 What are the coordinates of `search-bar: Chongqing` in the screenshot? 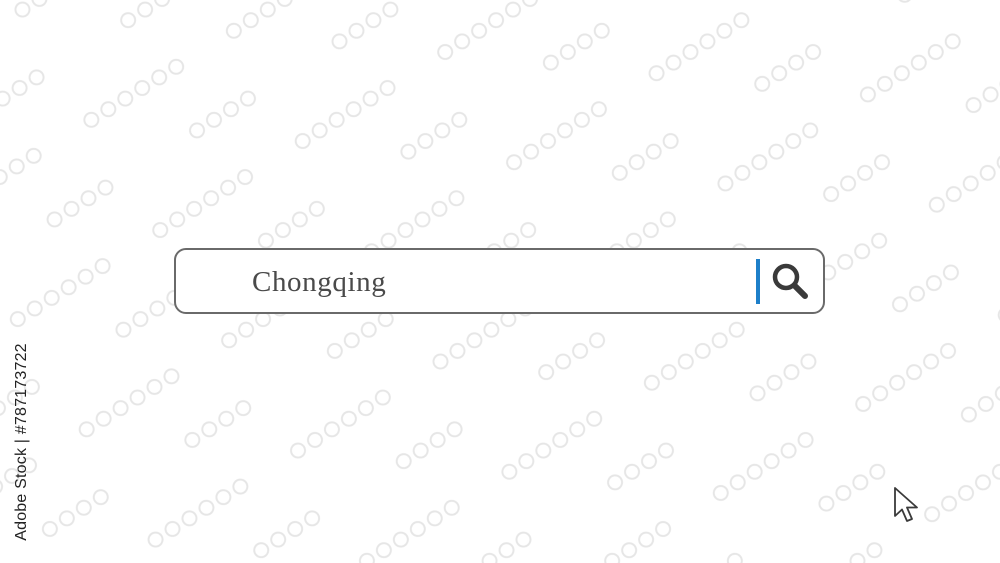 It's located at (499, 281).